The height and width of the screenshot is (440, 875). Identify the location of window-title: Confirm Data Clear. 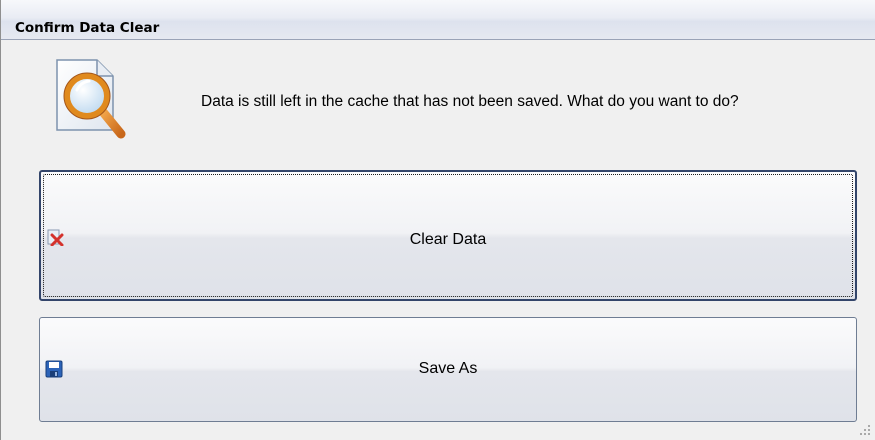
(87, 28).